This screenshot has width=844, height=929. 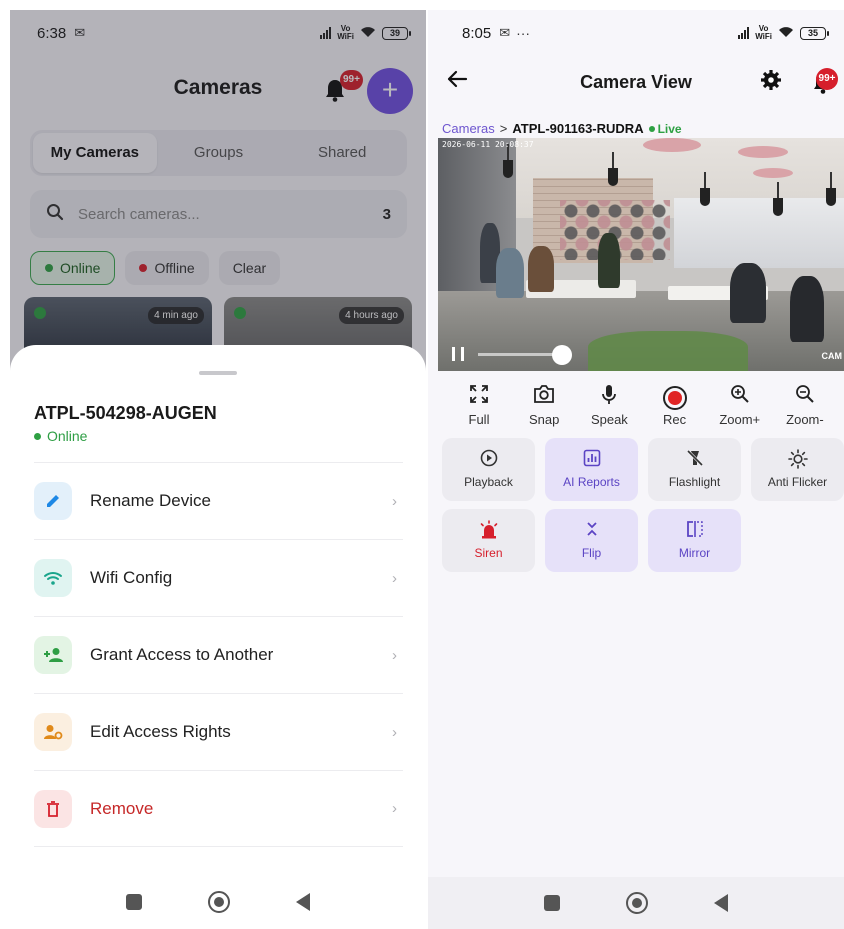 What do you see at coordinates (669, 128) in the screenshot?
I see `live-label: Live` at bounding box center [669, 128].